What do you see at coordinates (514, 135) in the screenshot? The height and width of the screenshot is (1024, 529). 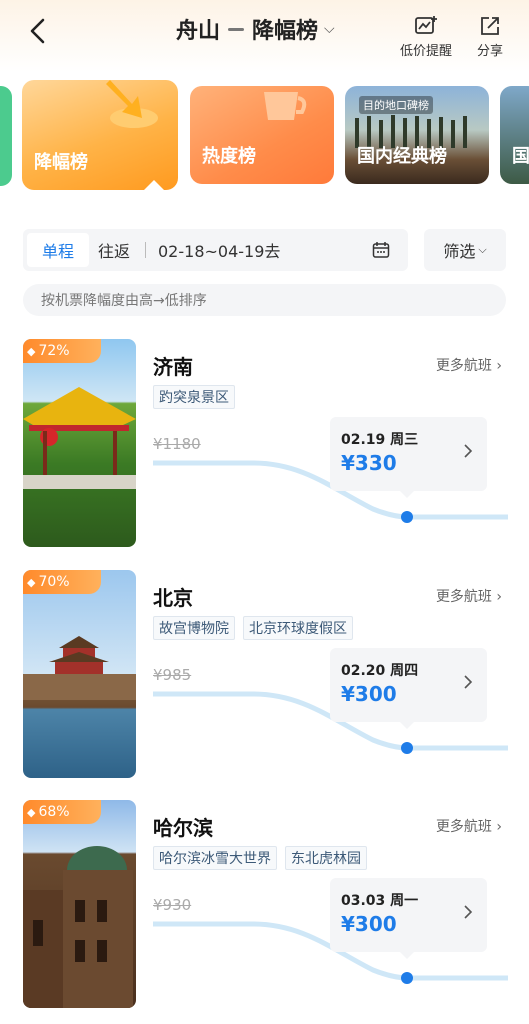 I see `category-card-next: 国` at bounding box center [514, 135].